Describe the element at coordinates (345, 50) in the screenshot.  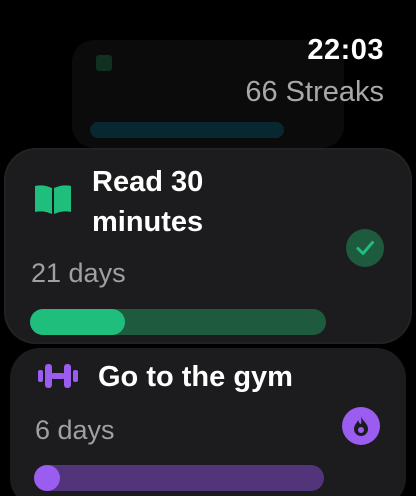
I see `clock-time: 22:03` at that location.